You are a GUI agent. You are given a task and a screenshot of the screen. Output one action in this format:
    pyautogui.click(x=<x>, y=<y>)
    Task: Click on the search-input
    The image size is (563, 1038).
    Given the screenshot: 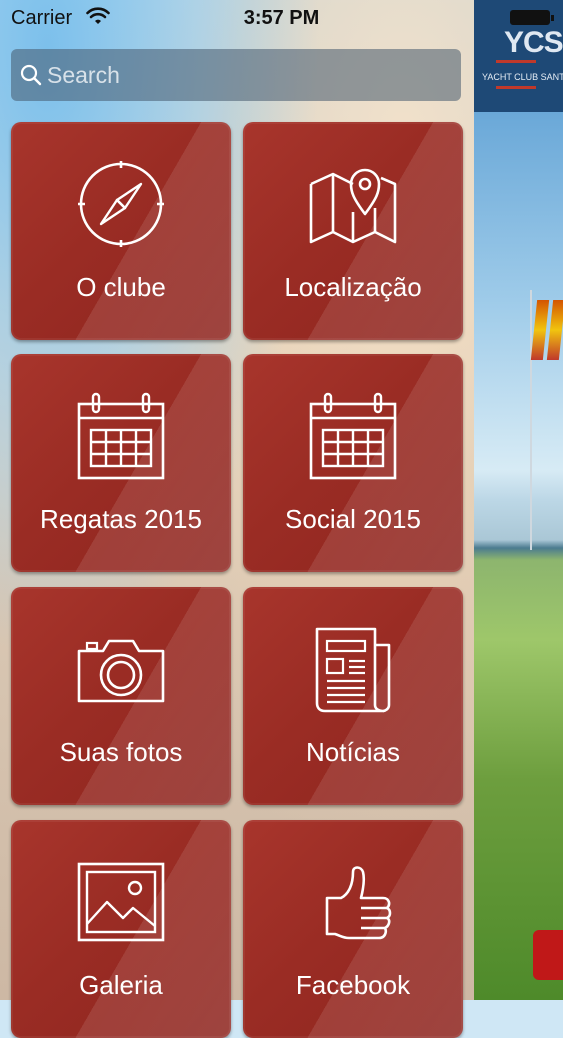 What is the action you would take?
    pyautogui.click(x=247, y=75)
    